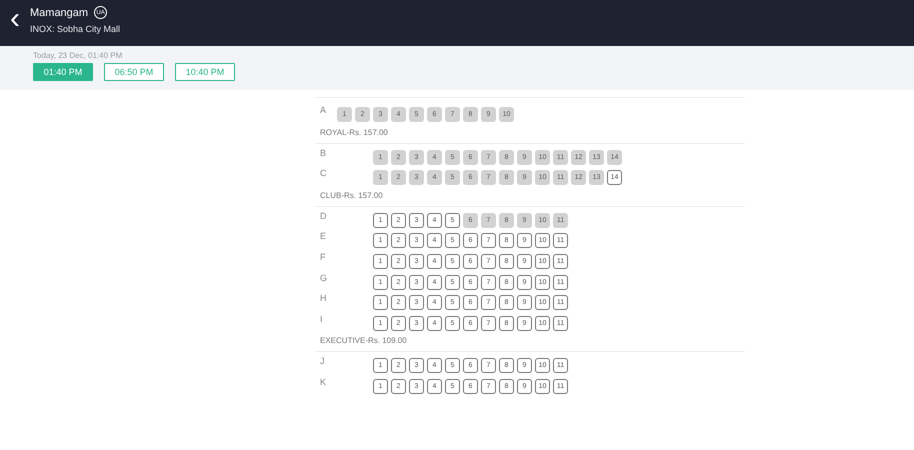 This screenshot has height=450, width=914. Describe the element at coordinates (323, 298) in the screenshot. I see `row-label: H` at that location.